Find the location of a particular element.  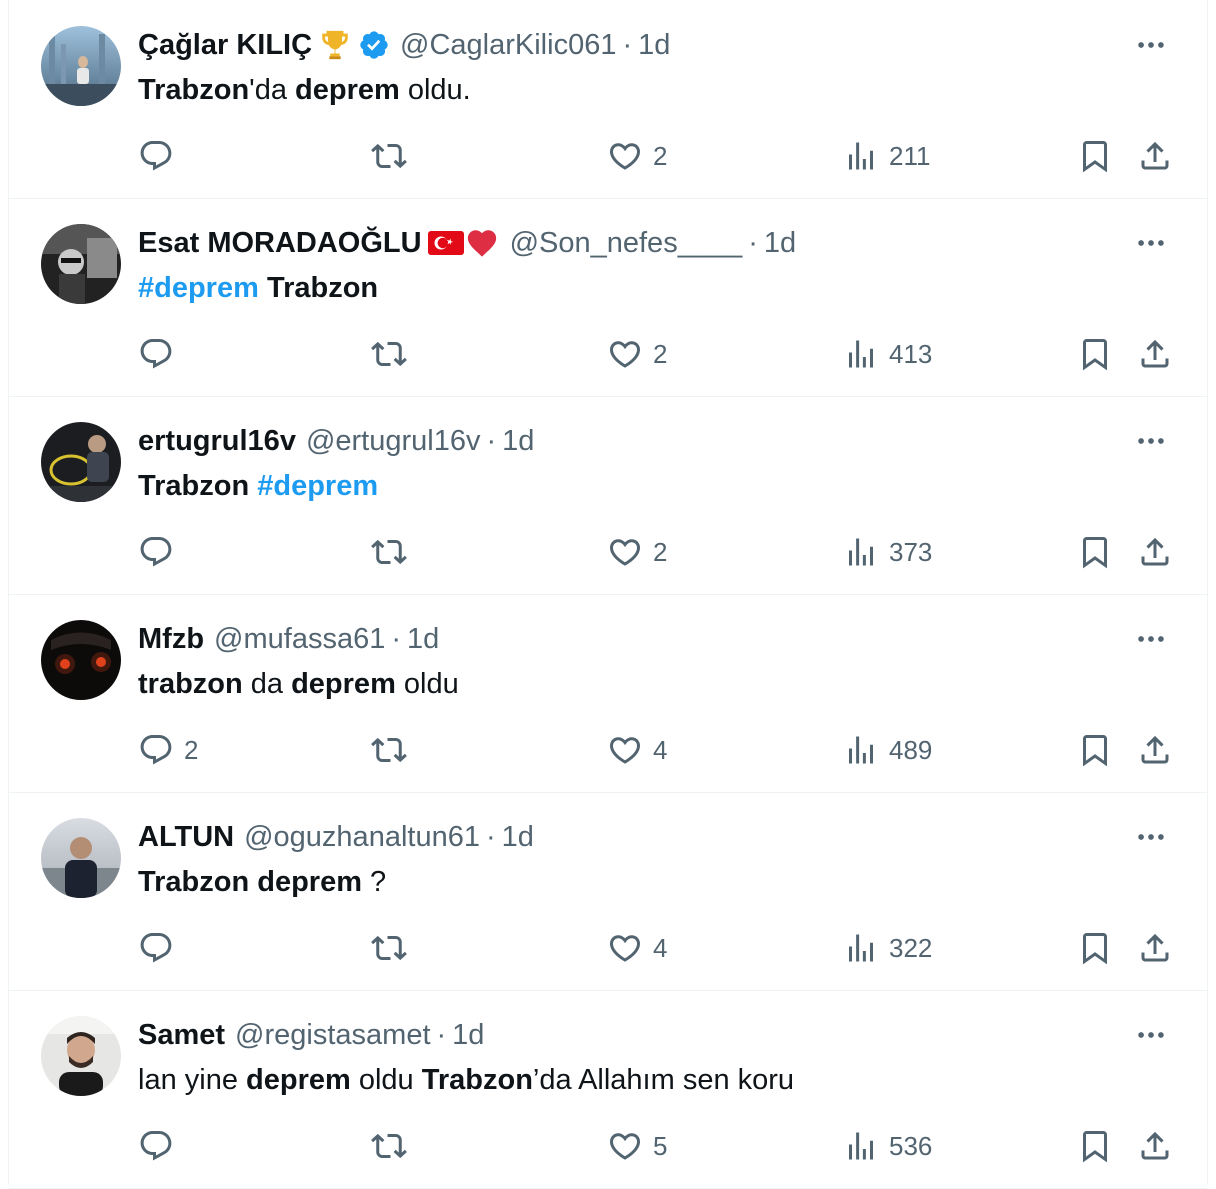

tweet-header: Çağlar KILIÇ @CaglarKilic061 · 1d is located at coordinates (404, 45).